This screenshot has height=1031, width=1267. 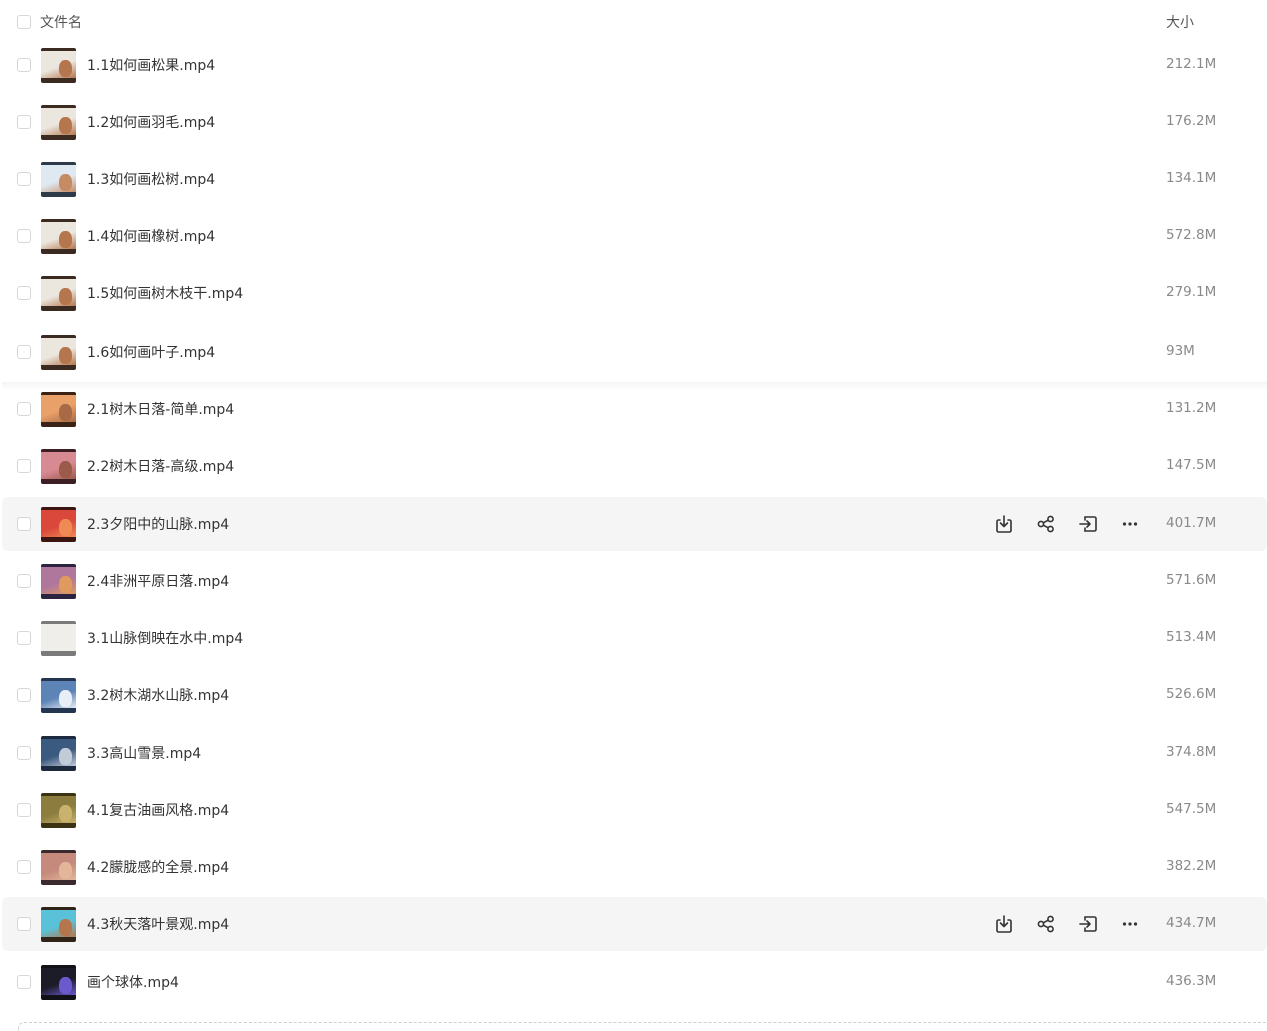 What do you see at coordinates (634, 409) in the screenshot?
I see `file-row: 2.1树木日落-简单.mp4 131.2M` at bounding box center [634, 409].